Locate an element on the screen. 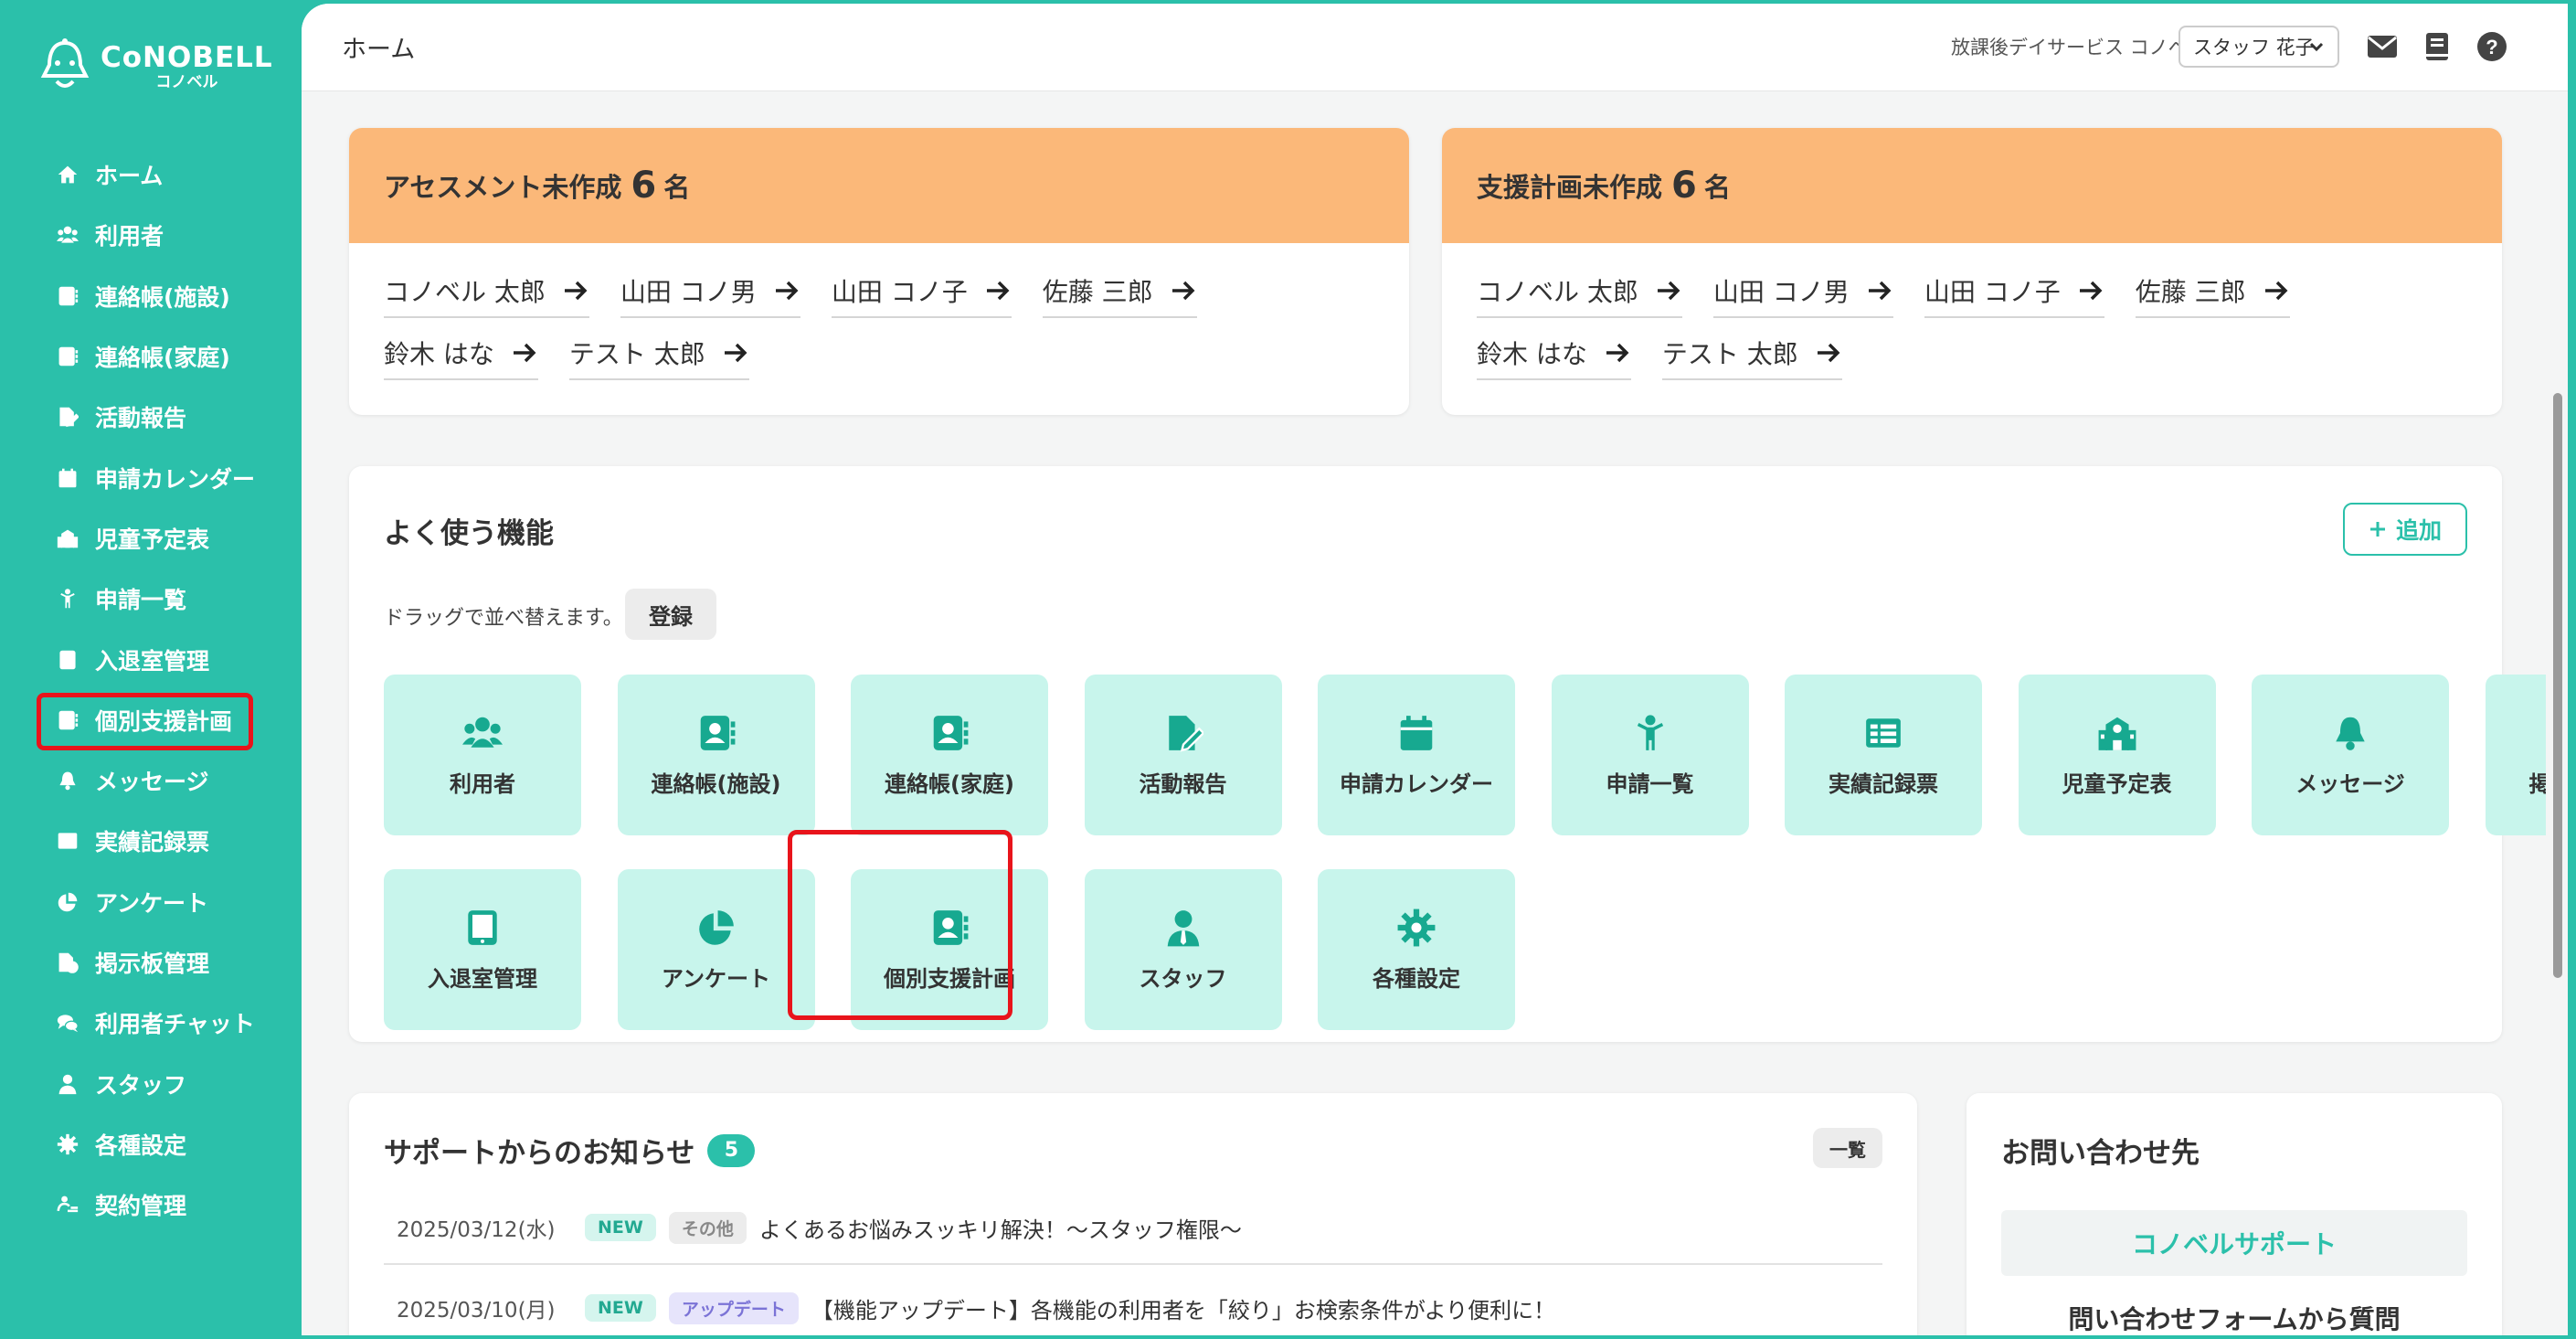 The width and height of the screenshot is (2576, 1339). news-tag: その他 is located at coordinates (707, 1227).